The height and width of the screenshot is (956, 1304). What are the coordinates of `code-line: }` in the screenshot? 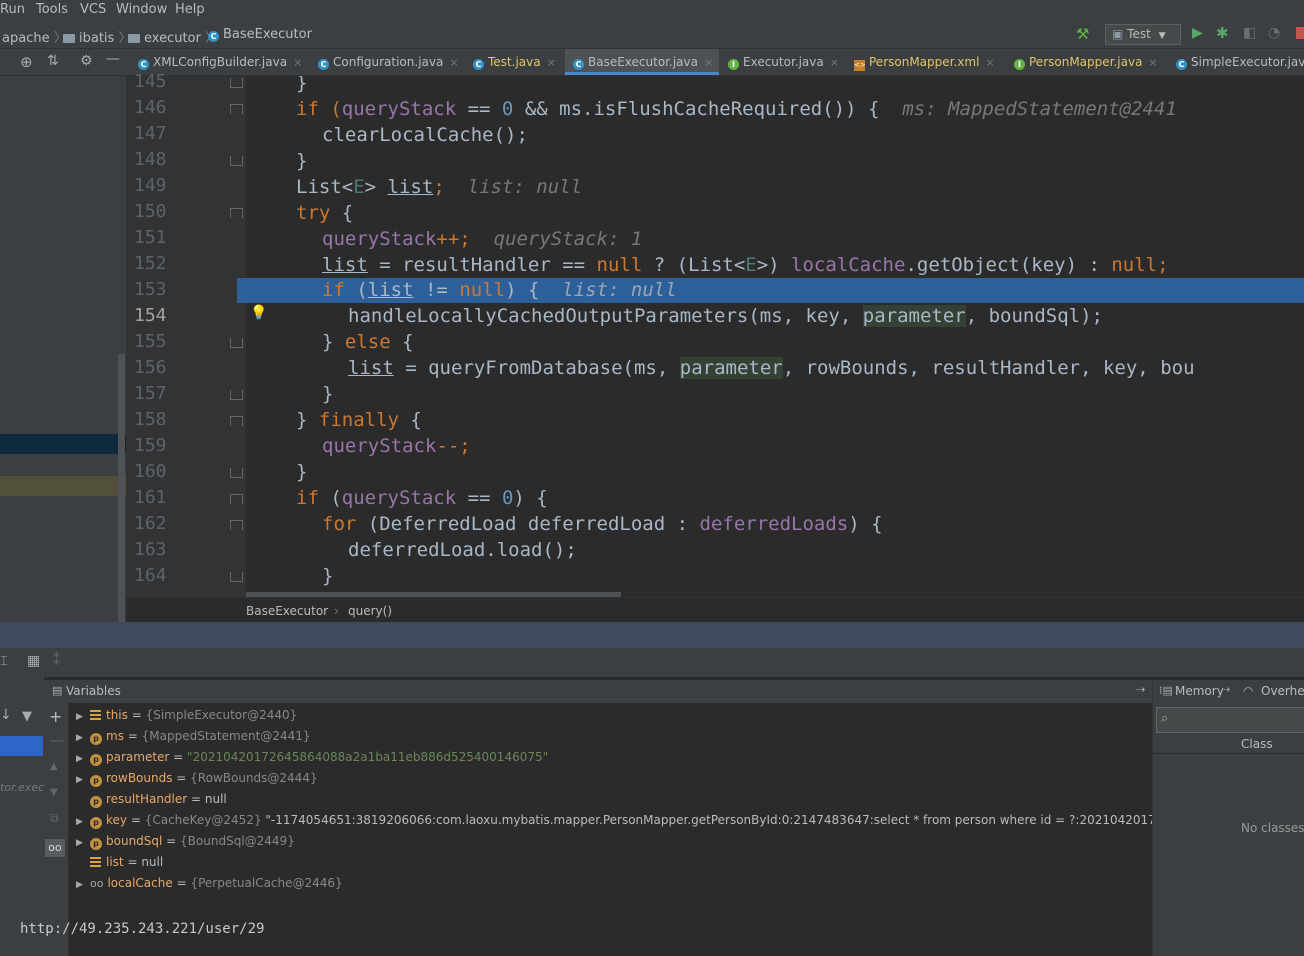 It's located at (302, 161).